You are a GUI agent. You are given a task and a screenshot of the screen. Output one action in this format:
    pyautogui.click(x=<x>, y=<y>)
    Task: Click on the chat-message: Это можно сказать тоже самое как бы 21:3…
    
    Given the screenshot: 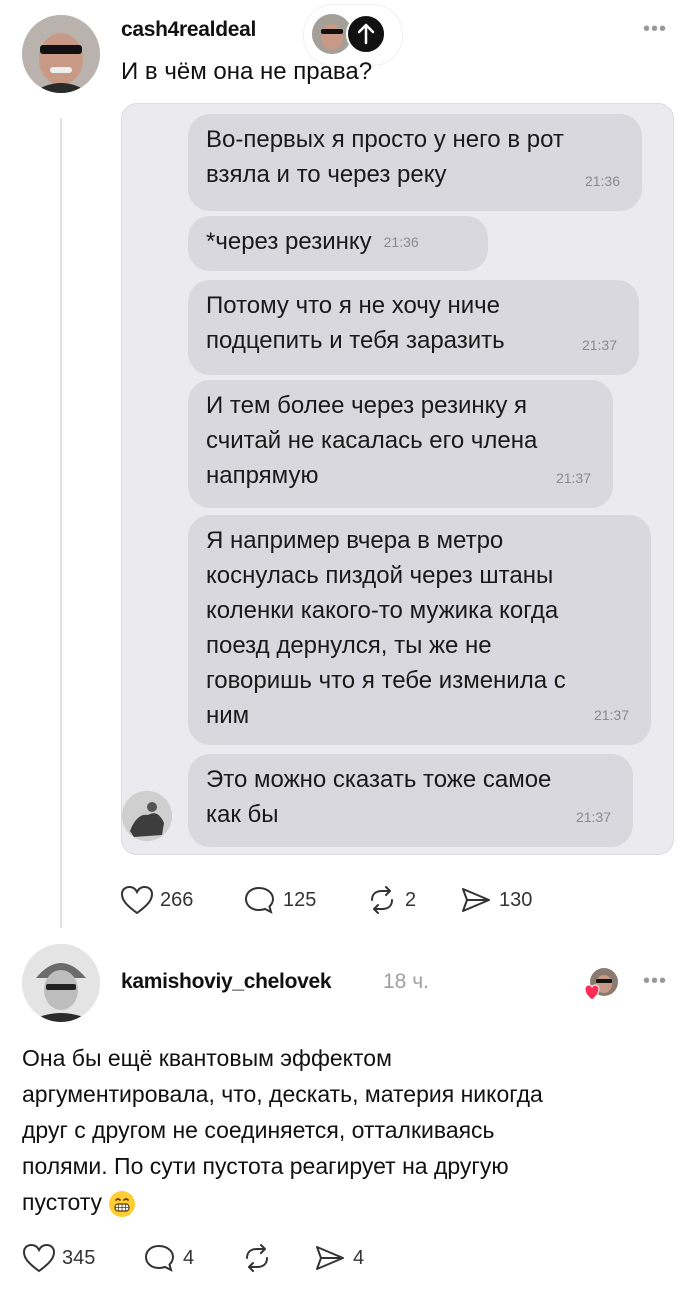 What is the action you would take?
    pyautogui.click(x=410, y=800)
    